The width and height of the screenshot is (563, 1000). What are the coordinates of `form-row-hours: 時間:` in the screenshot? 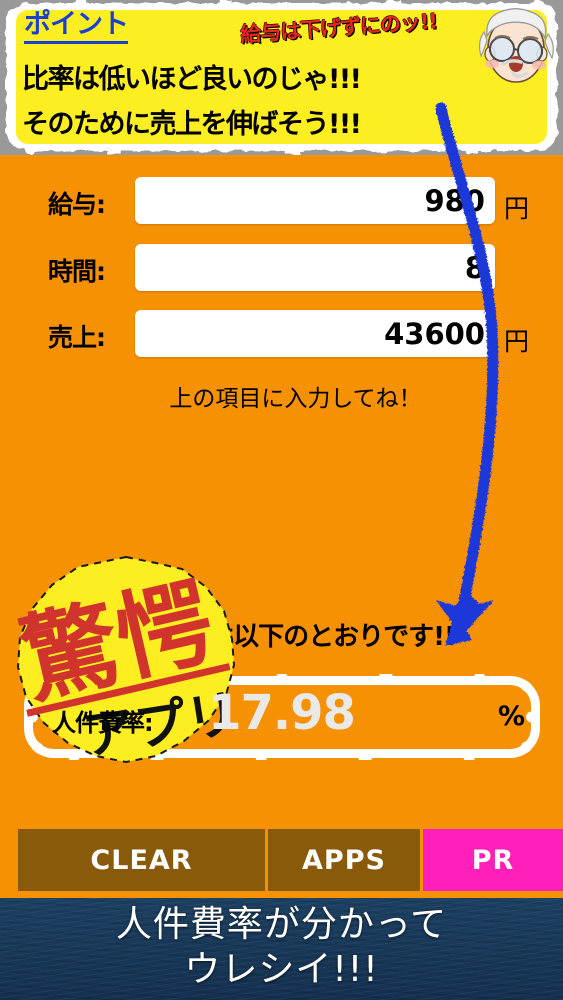 It's located at (281, 267).